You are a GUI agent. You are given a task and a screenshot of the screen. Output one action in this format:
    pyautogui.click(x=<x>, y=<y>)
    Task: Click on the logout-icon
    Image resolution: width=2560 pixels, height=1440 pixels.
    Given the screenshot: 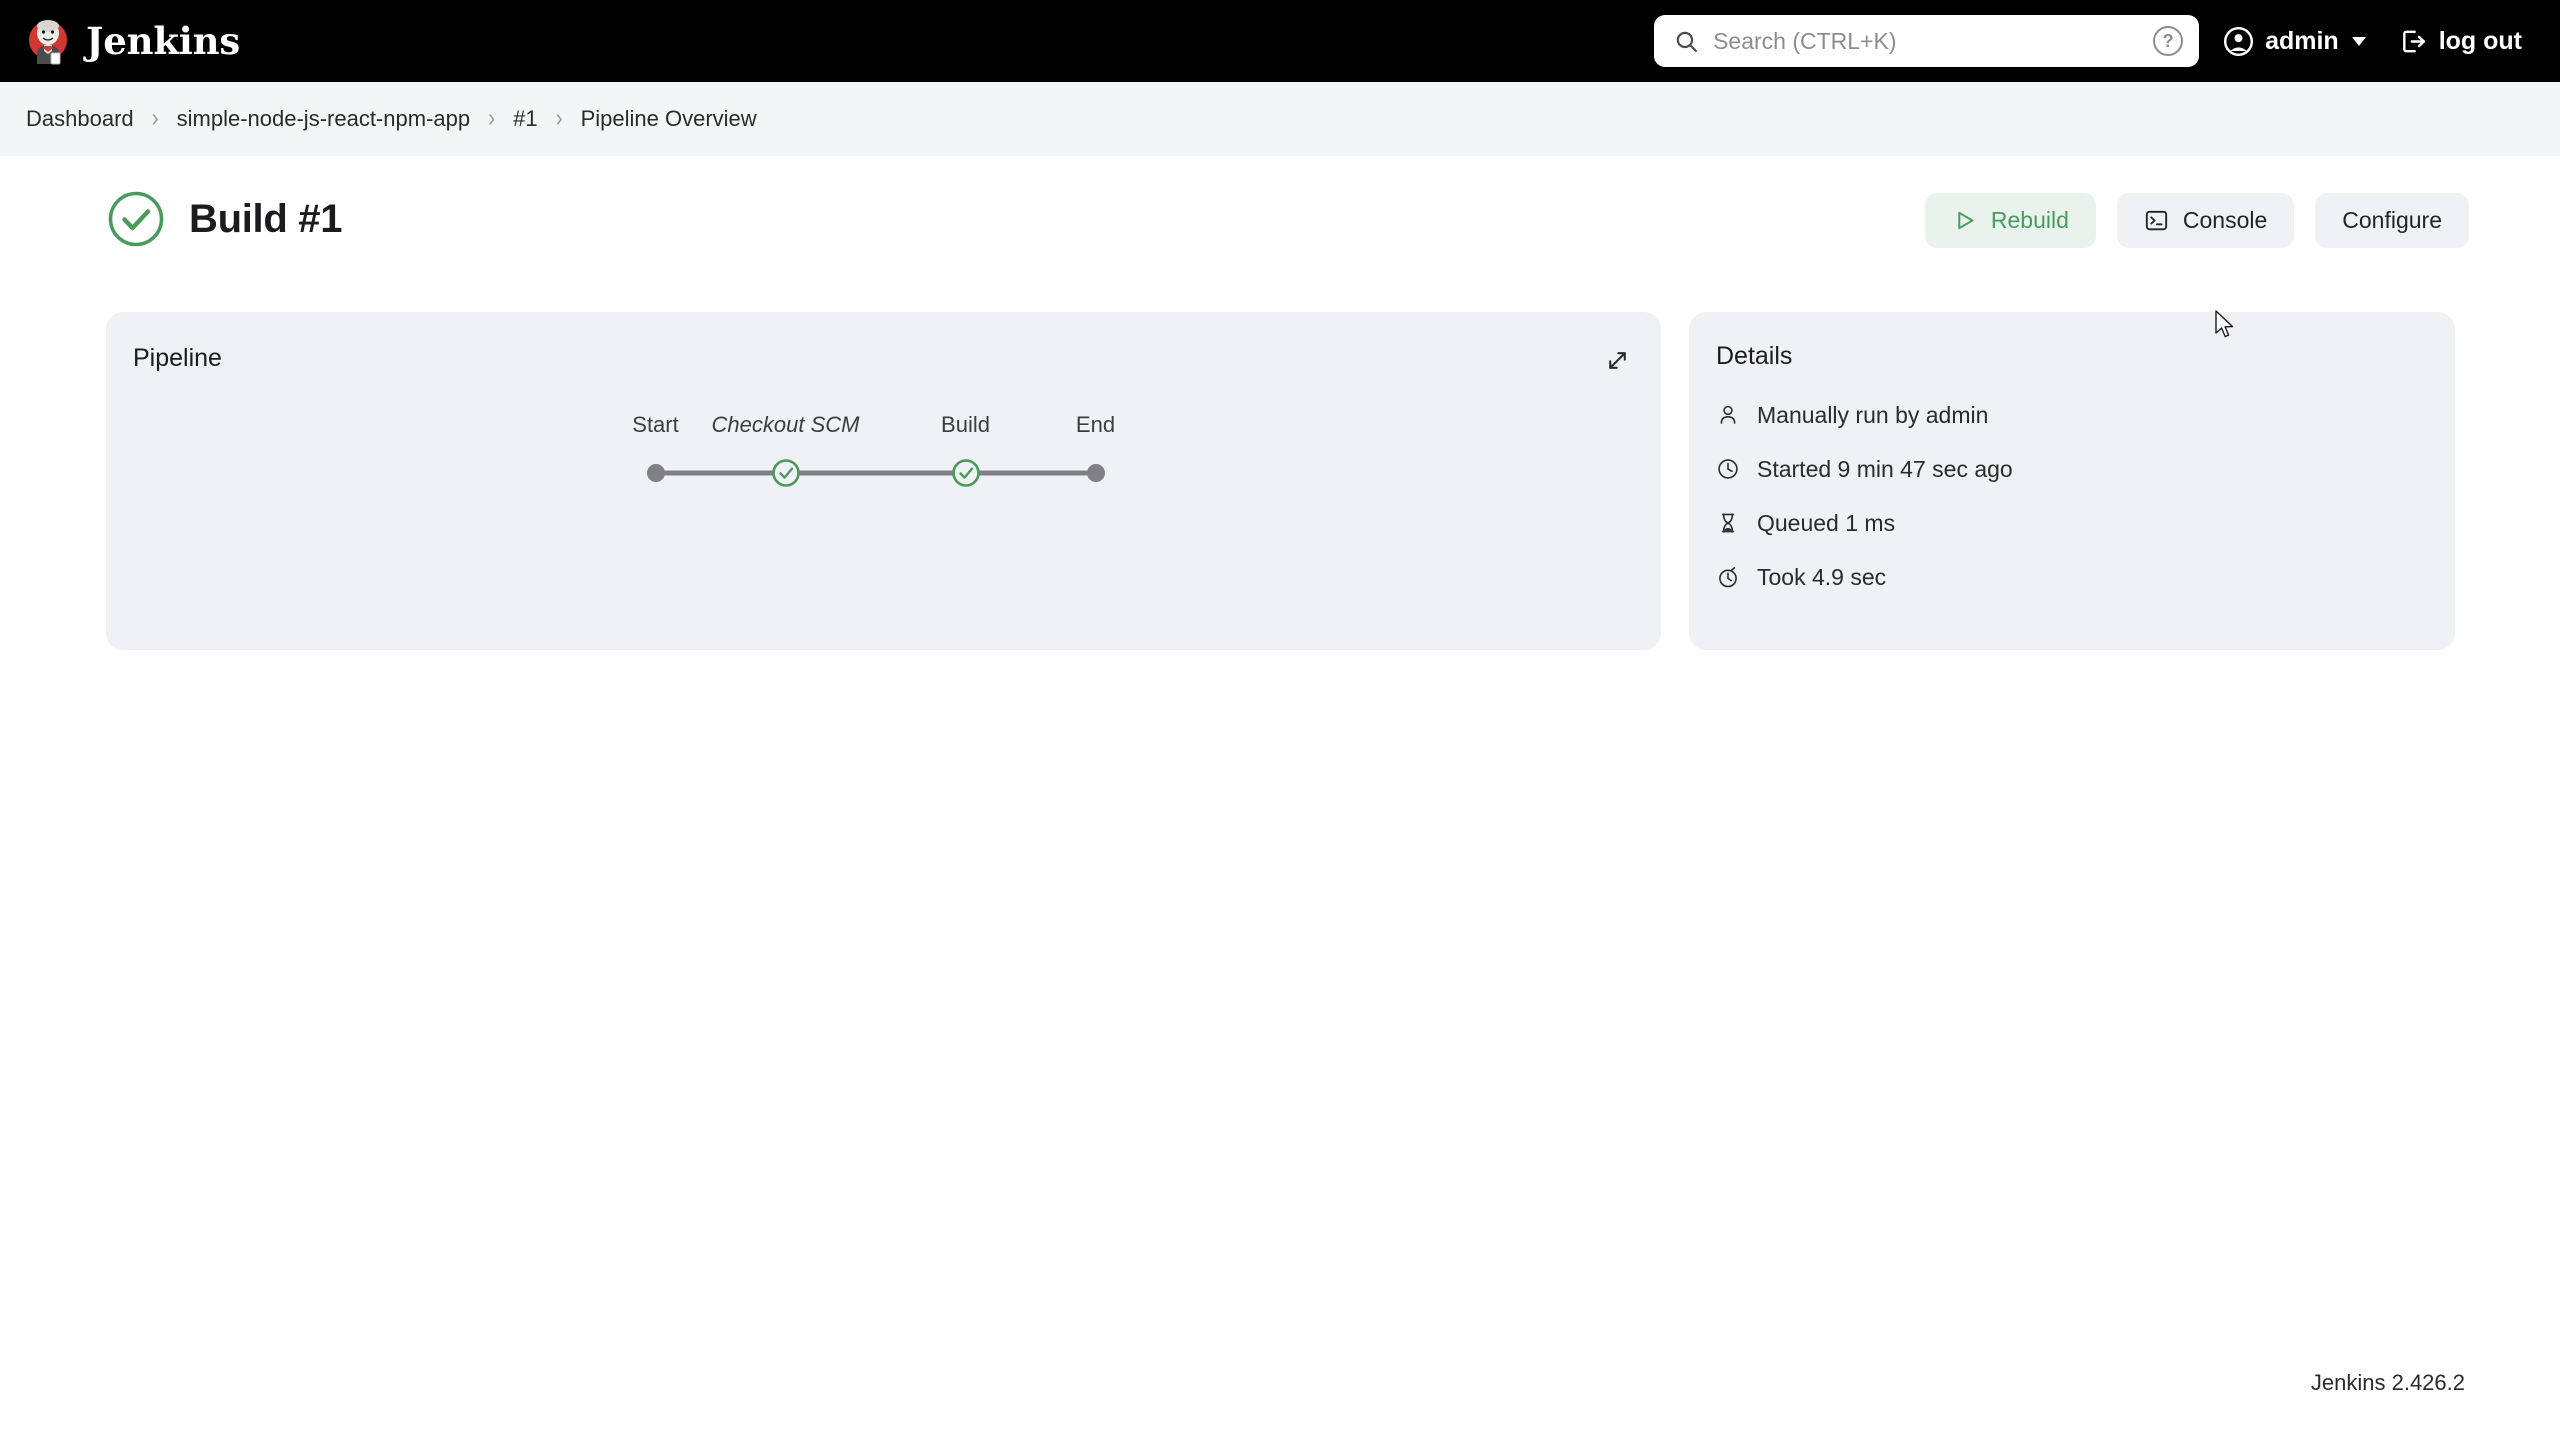 What is the action you would take?
    pyautogui.click(x=2413, y=41)
    